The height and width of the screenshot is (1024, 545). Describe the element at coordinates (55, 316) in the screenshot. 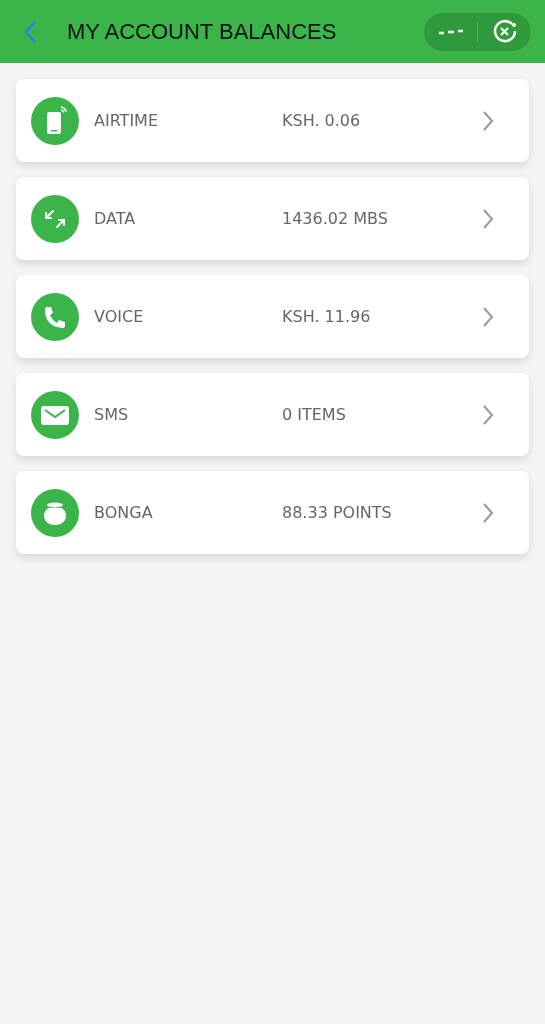

I see `phone-handset-icon` at that location.